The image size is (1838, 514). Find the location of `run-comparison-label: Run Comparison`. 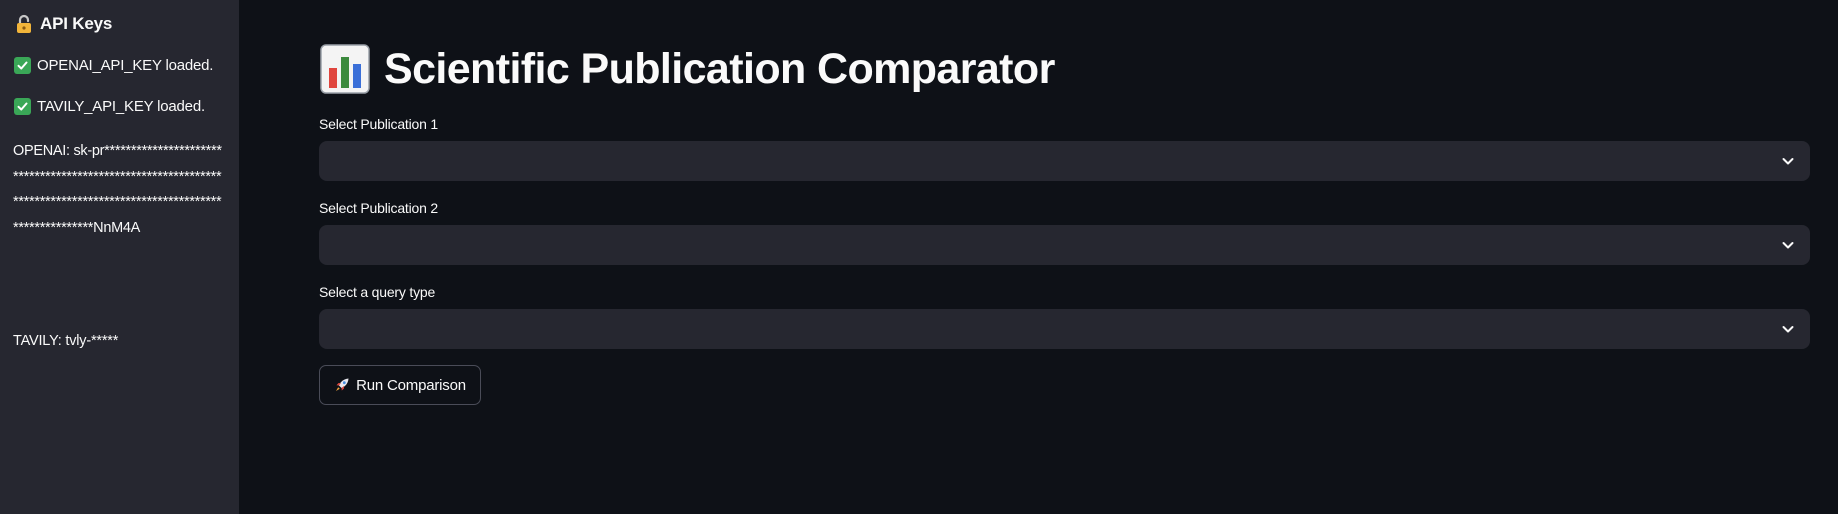

run-comparison-label: Run Comparison is located at coordinates (411, 385).